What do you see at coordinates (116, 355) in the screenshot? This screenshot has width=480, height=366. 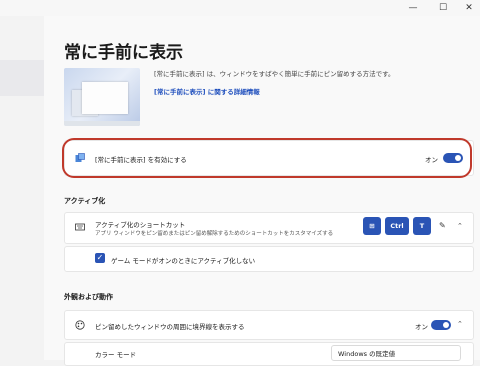 I see `color-mode-label: カラー モード` at bounding box center [116, 355].